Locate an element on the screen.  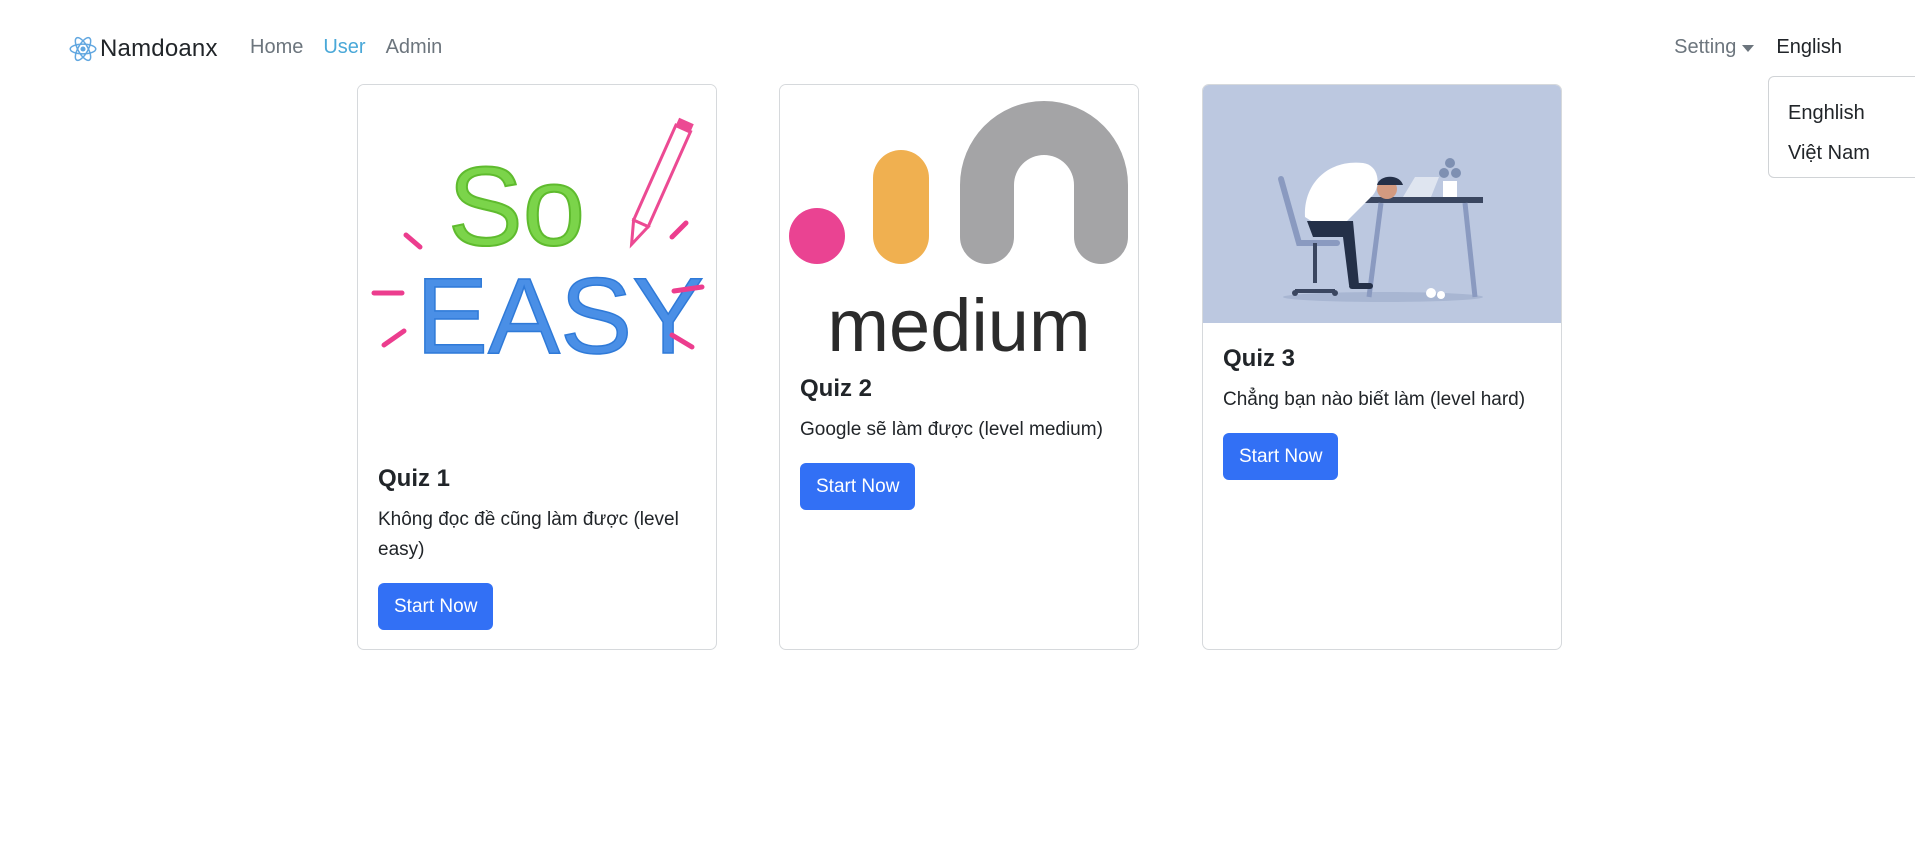
nav-right: Setting English is located at coordinates (1758, 47).